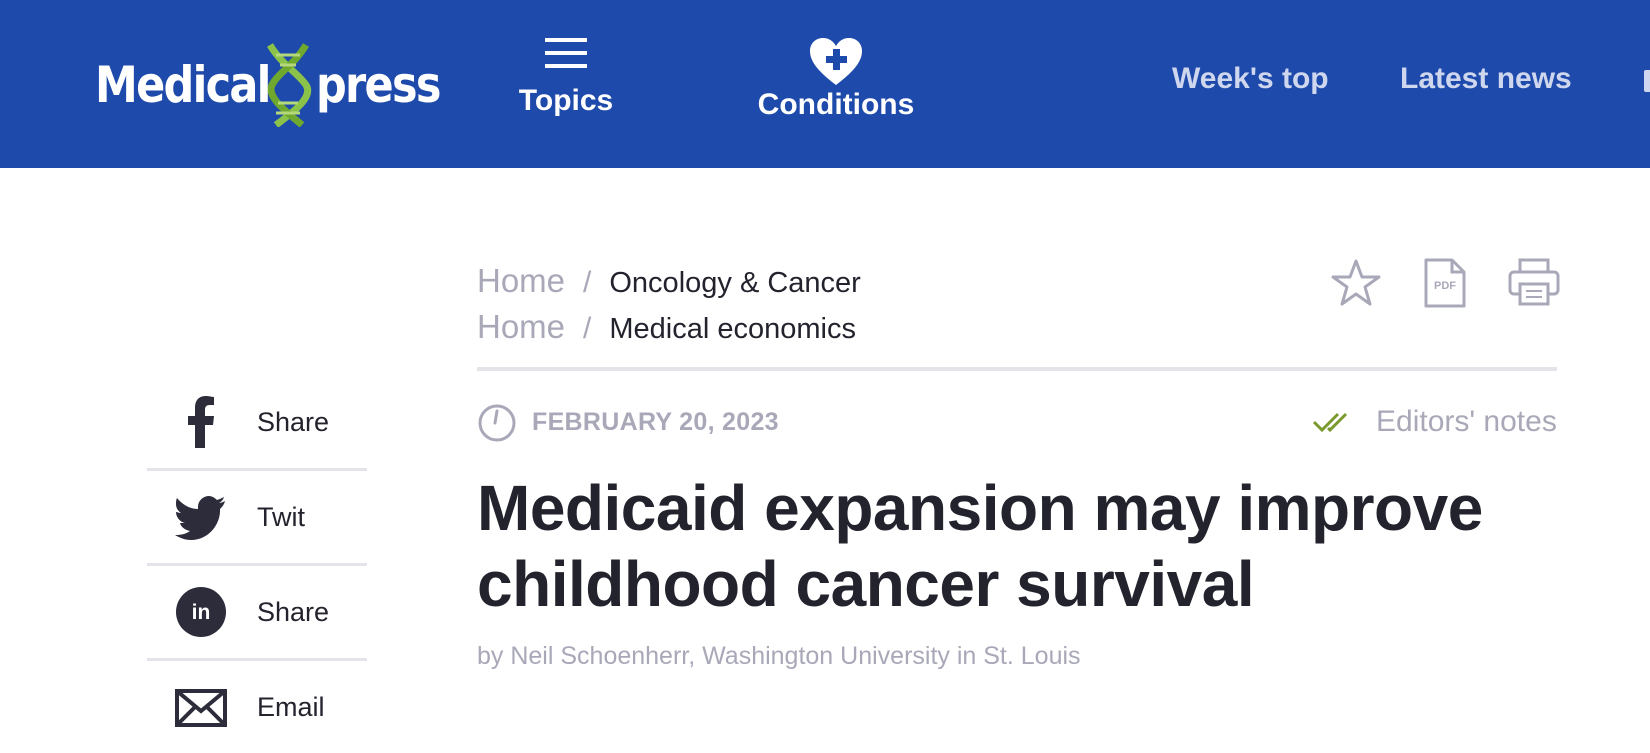  I want to click on logo-text-left: Medical, so click(183, 85).